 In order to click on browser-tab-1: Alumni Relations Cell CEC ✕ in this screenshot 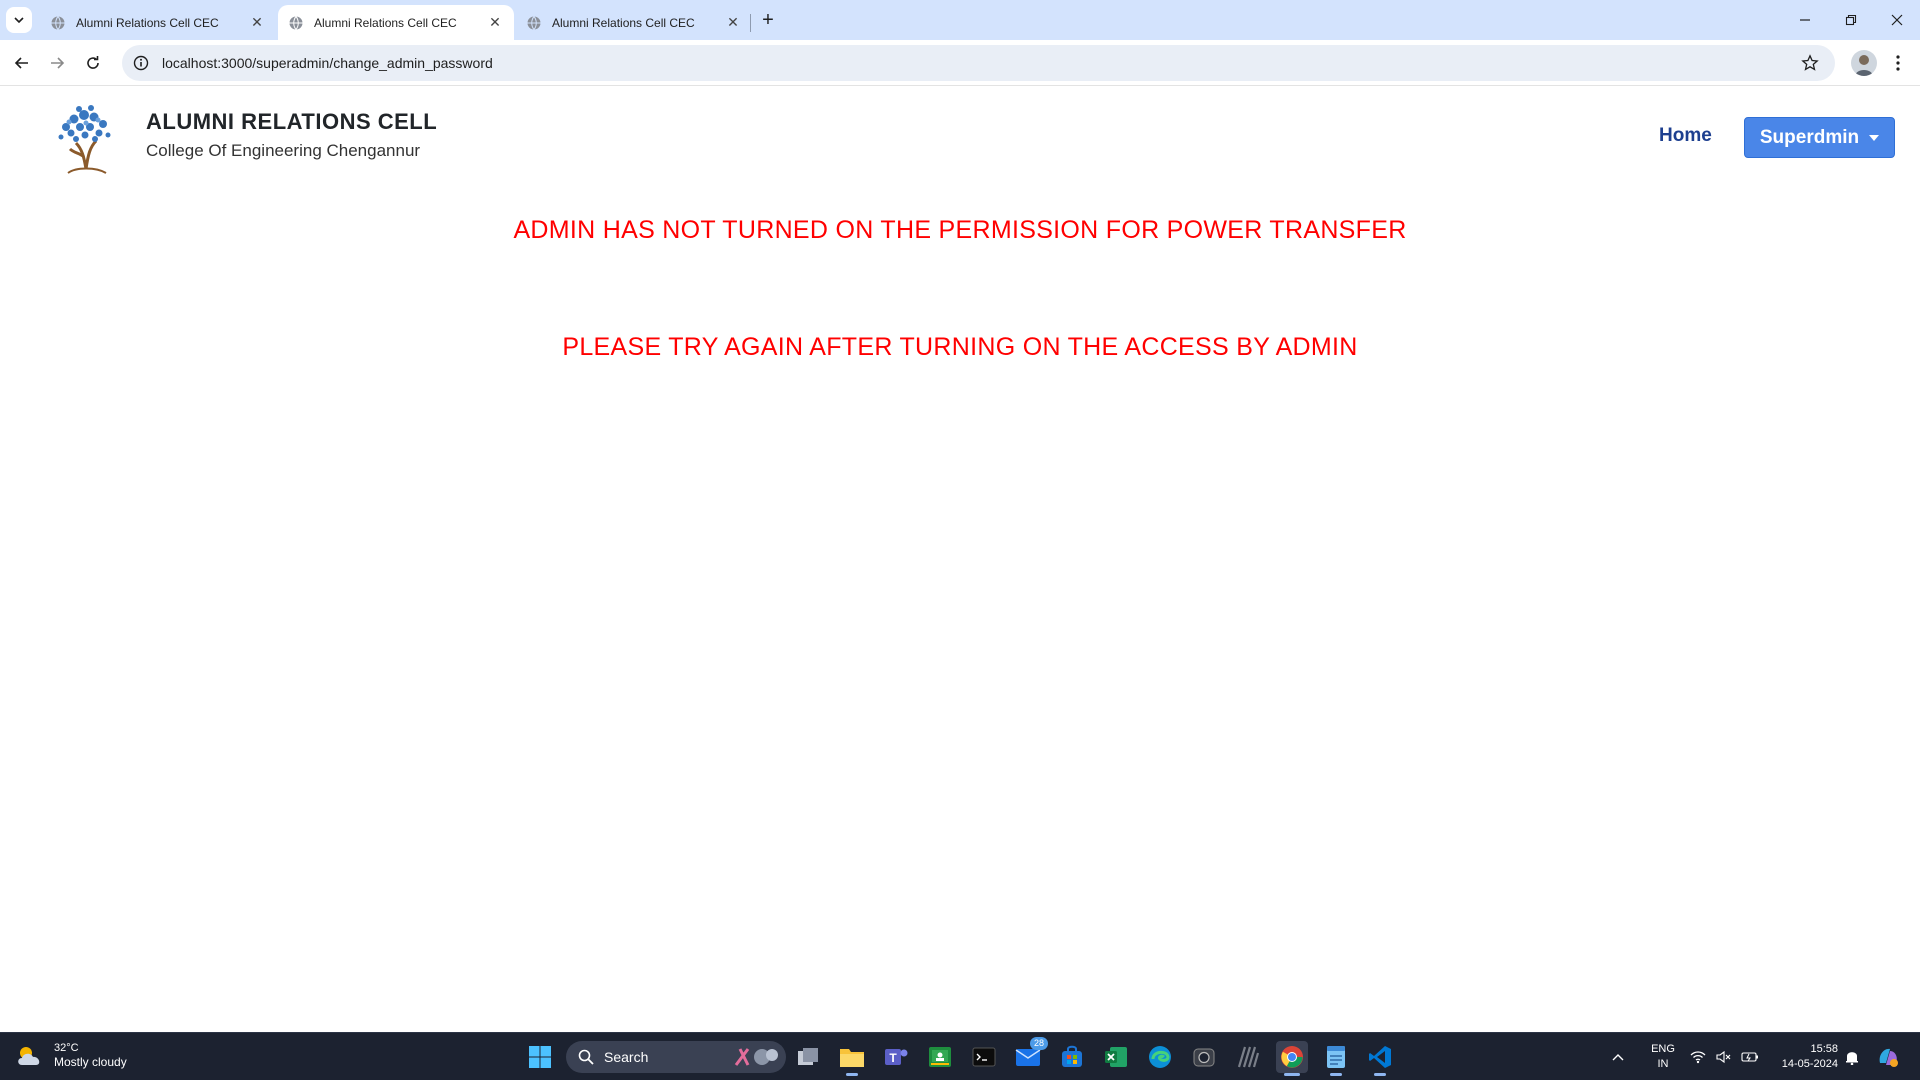, I will do `click(158, 22)`.